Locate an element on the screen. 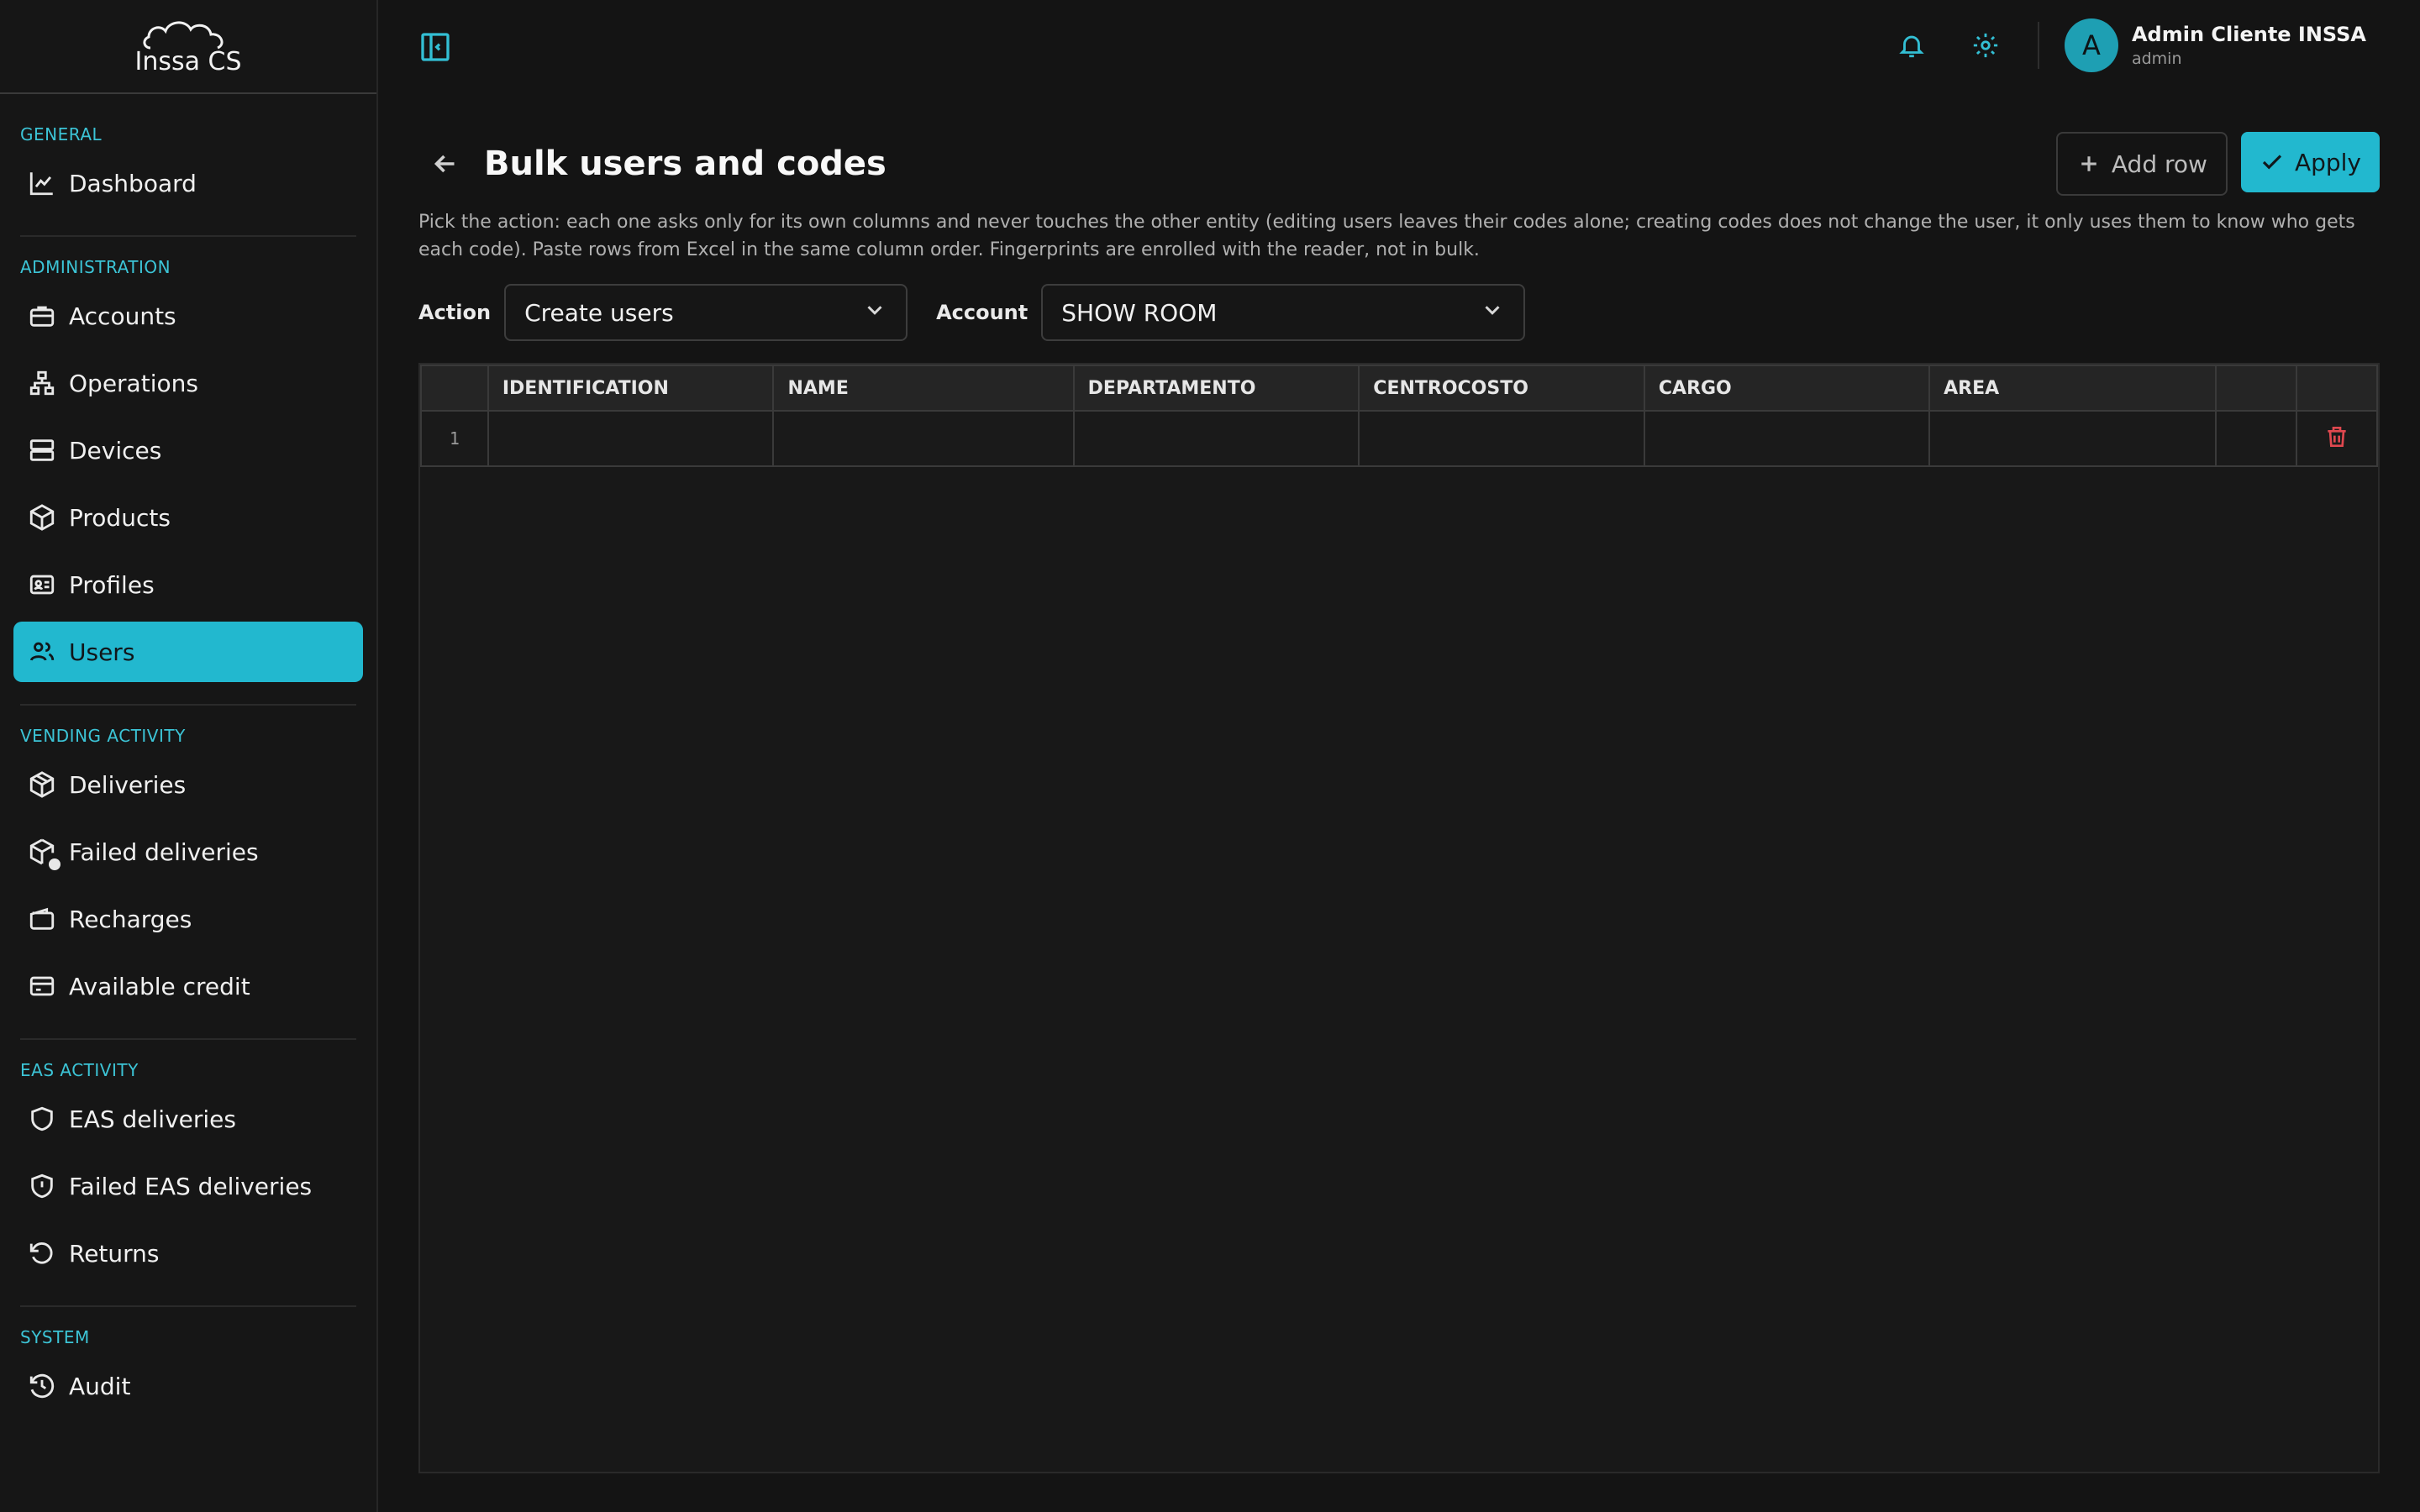 The width and height of the screenshot is (2420, 1512). sidebar-toggle-icon is located at coordinates (435, 47).